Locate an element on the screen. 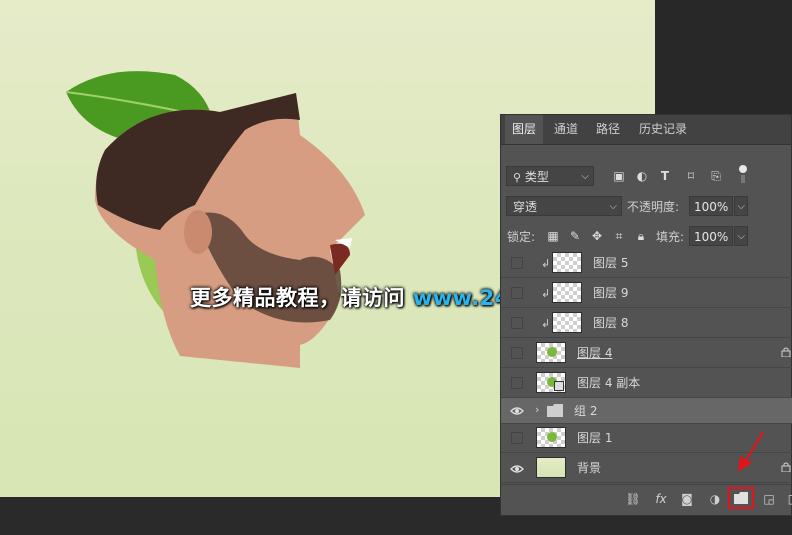 This screenshot has height=535, width=792. layer-row: 图层 4 is located at coordinates (646, 353).